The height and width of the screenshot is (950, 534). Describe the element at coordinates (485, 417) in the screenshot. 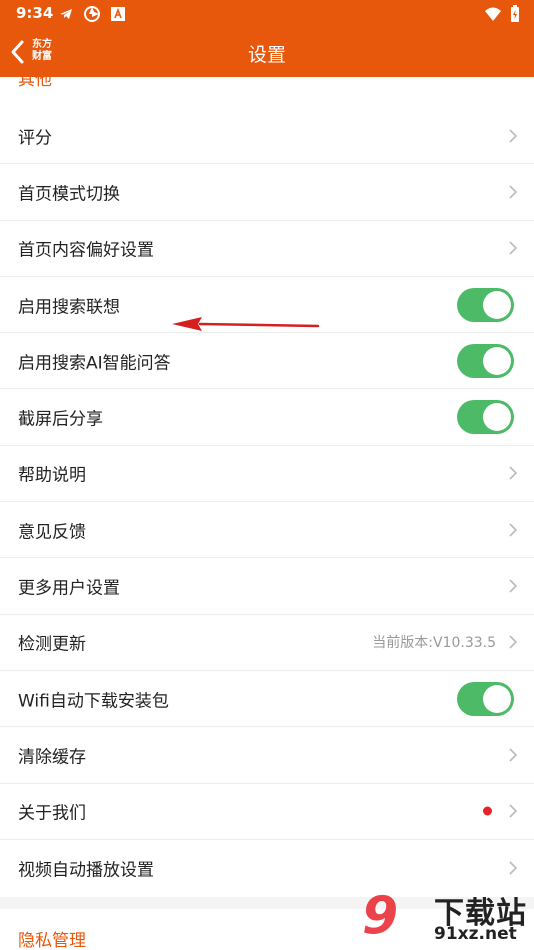

I see `screenshot-share-toggle` at that location.